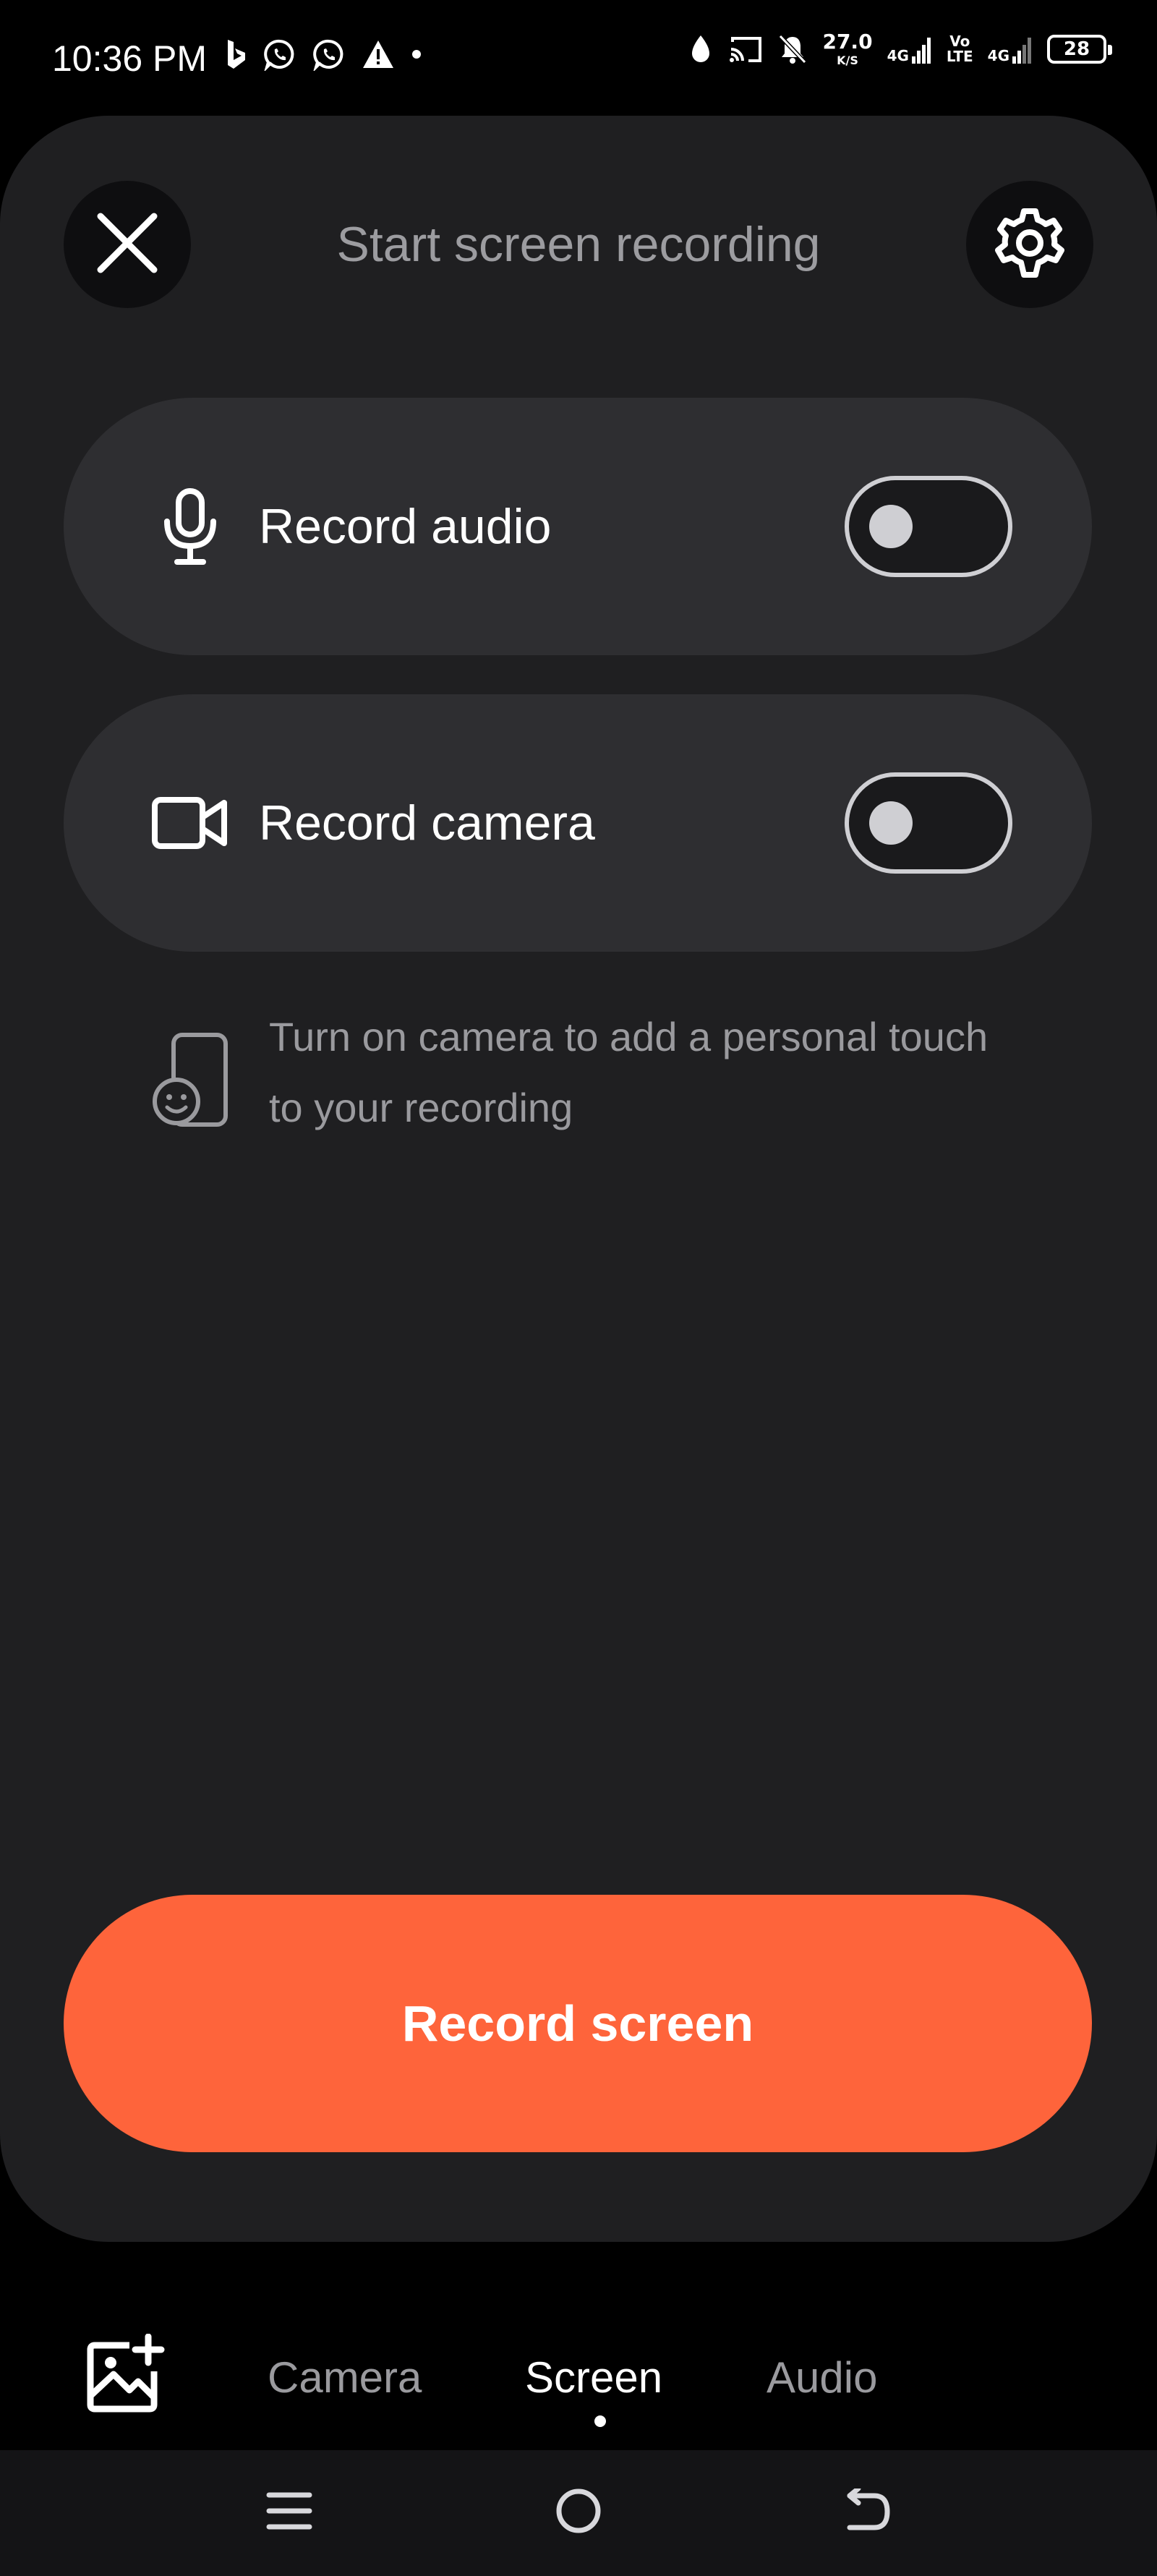 This screenshot has height=2576, width=1157. I want to click on status-time: 10:36 PM, so click(130, 58).